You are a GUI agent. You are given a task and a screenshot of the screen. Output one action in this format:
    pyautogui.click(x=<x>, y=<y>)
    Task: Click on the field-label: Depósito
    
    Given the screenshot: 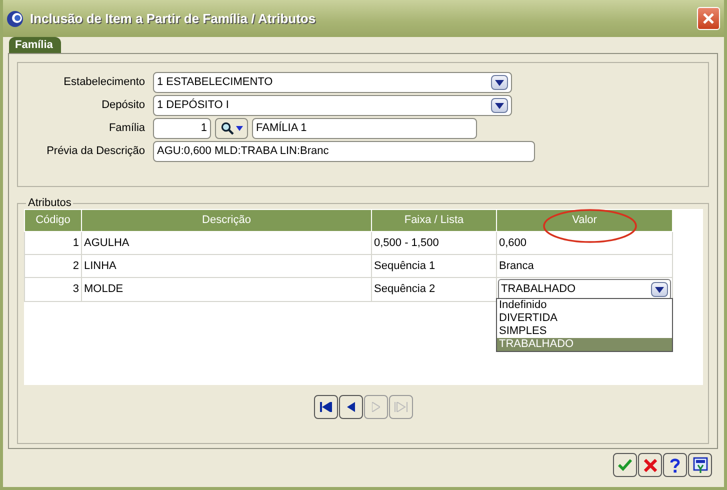 What is the action you would take?
    pyautogui.click(x=122, y=106)
    